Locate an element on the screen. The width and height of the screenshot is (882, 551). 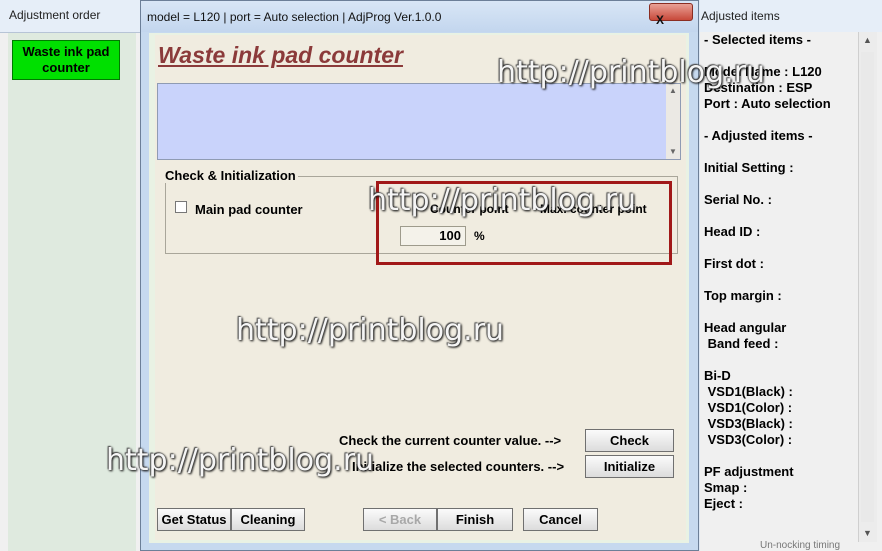
list-item: Serial No. : is located at coordinates (738, 199).